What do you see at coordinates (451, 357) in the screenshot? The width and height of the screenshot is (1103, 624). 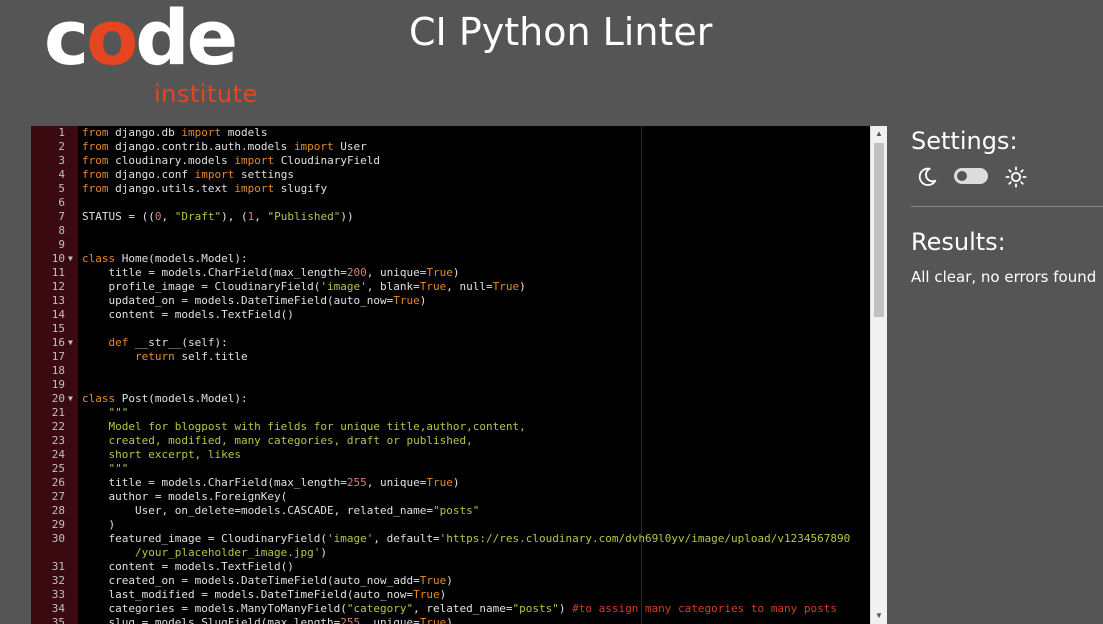 I see `code-line: 17 return self.title` at bounding box center [451, 357].